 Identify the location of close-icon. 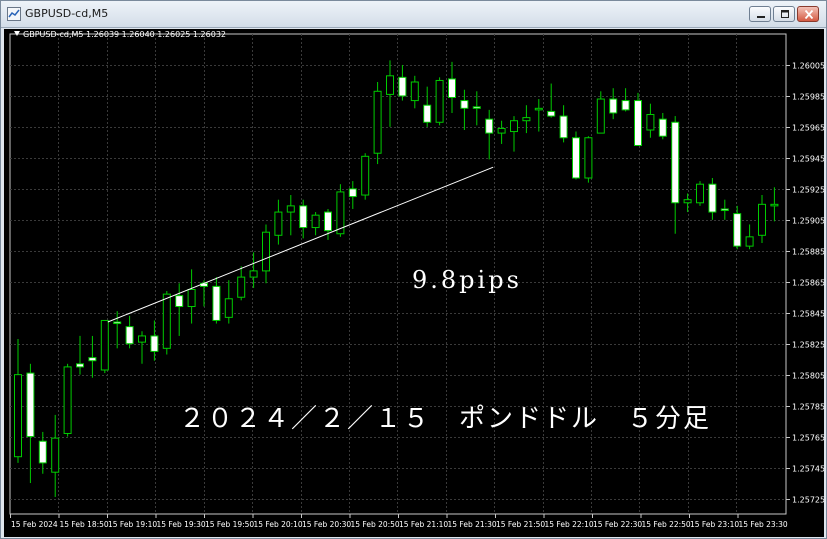
(809, 14).